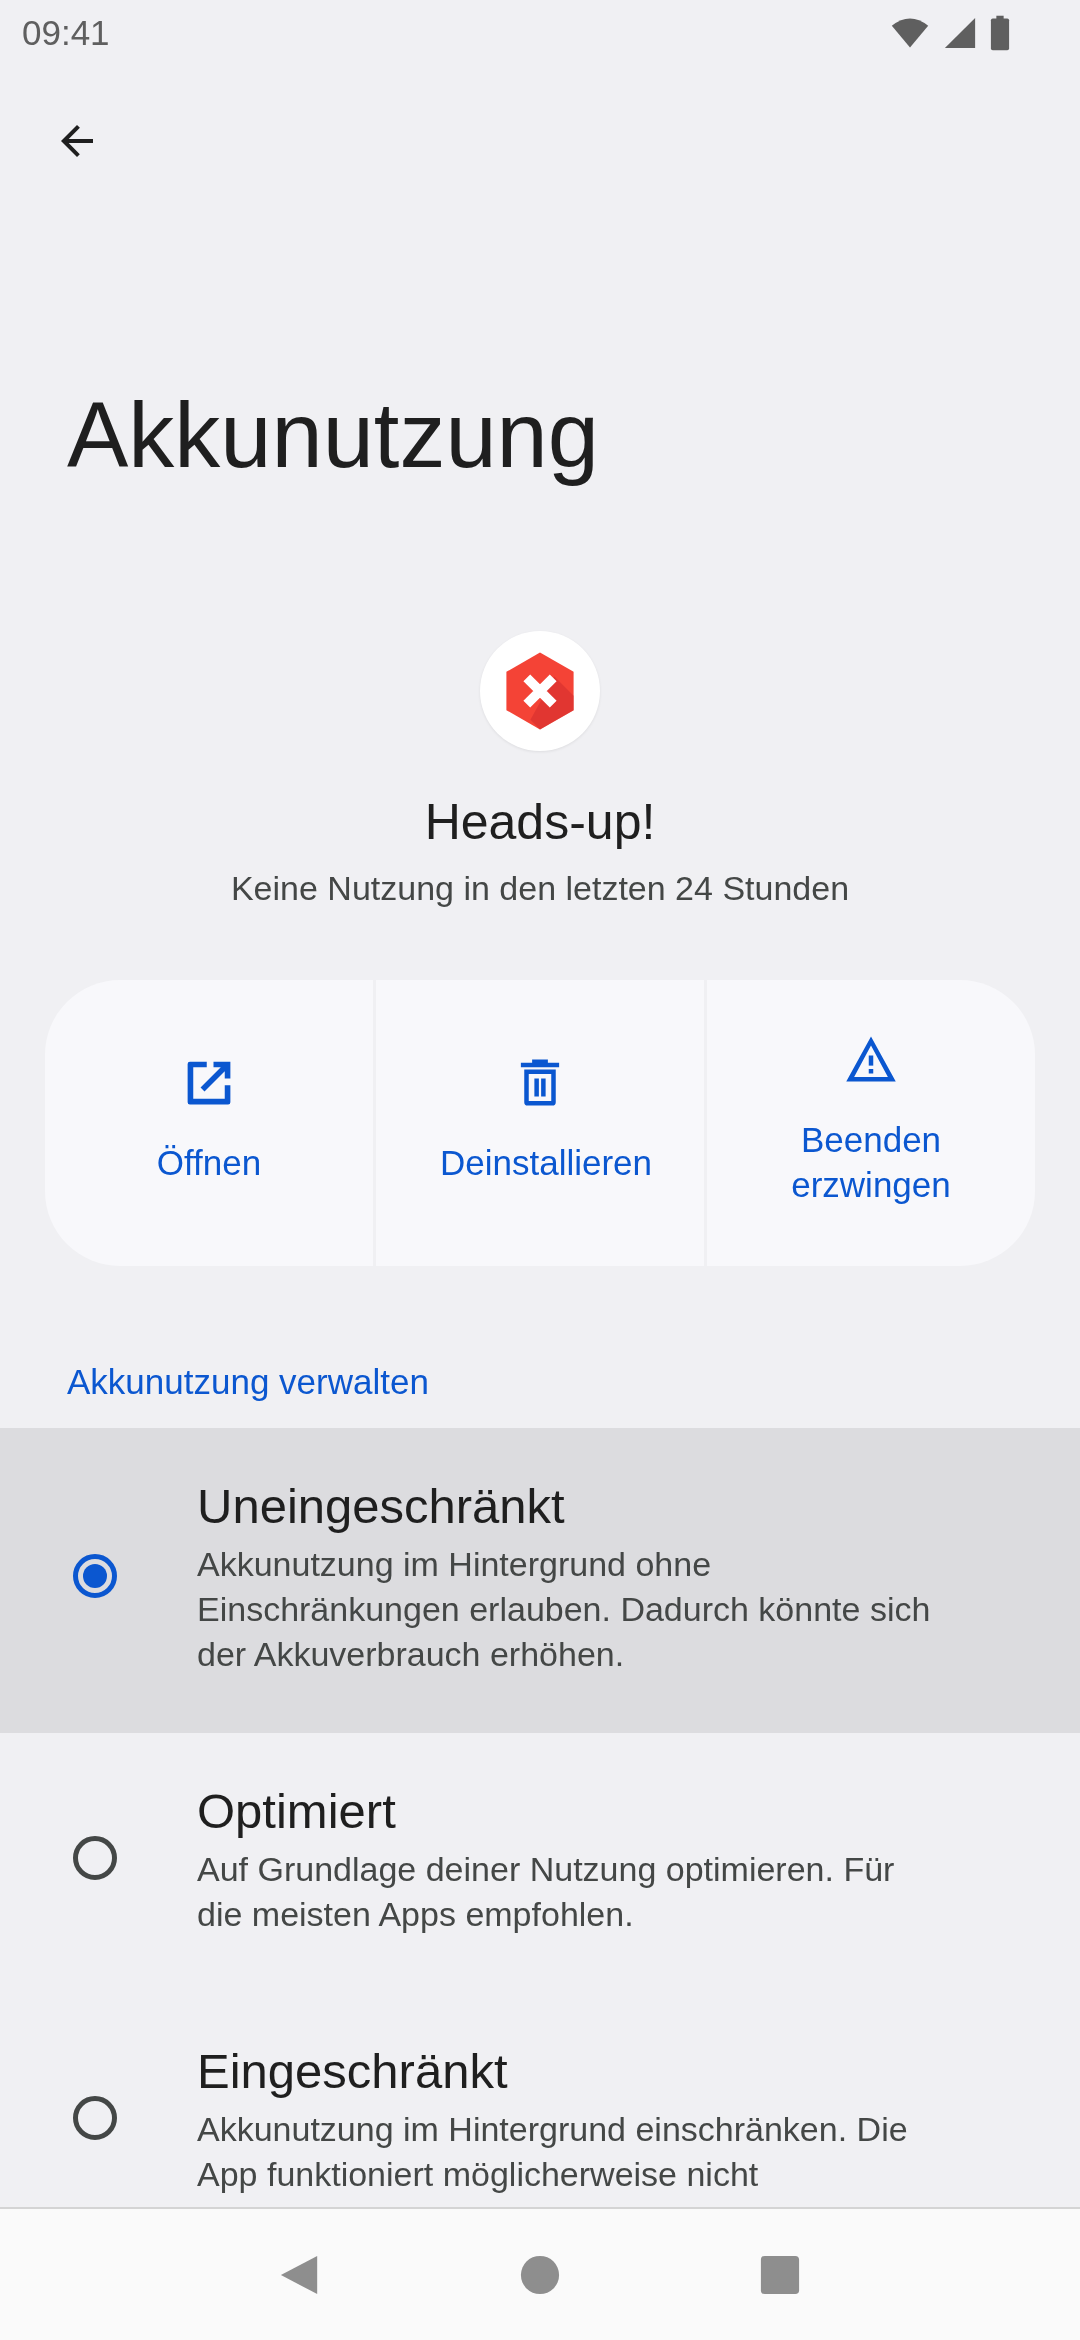 This screenshot has width=1080, height=2340. What do you see at coordinates (780, 2274) in the screenshot?
I see `recents-square-icon` at bounding box center [780, 2274].